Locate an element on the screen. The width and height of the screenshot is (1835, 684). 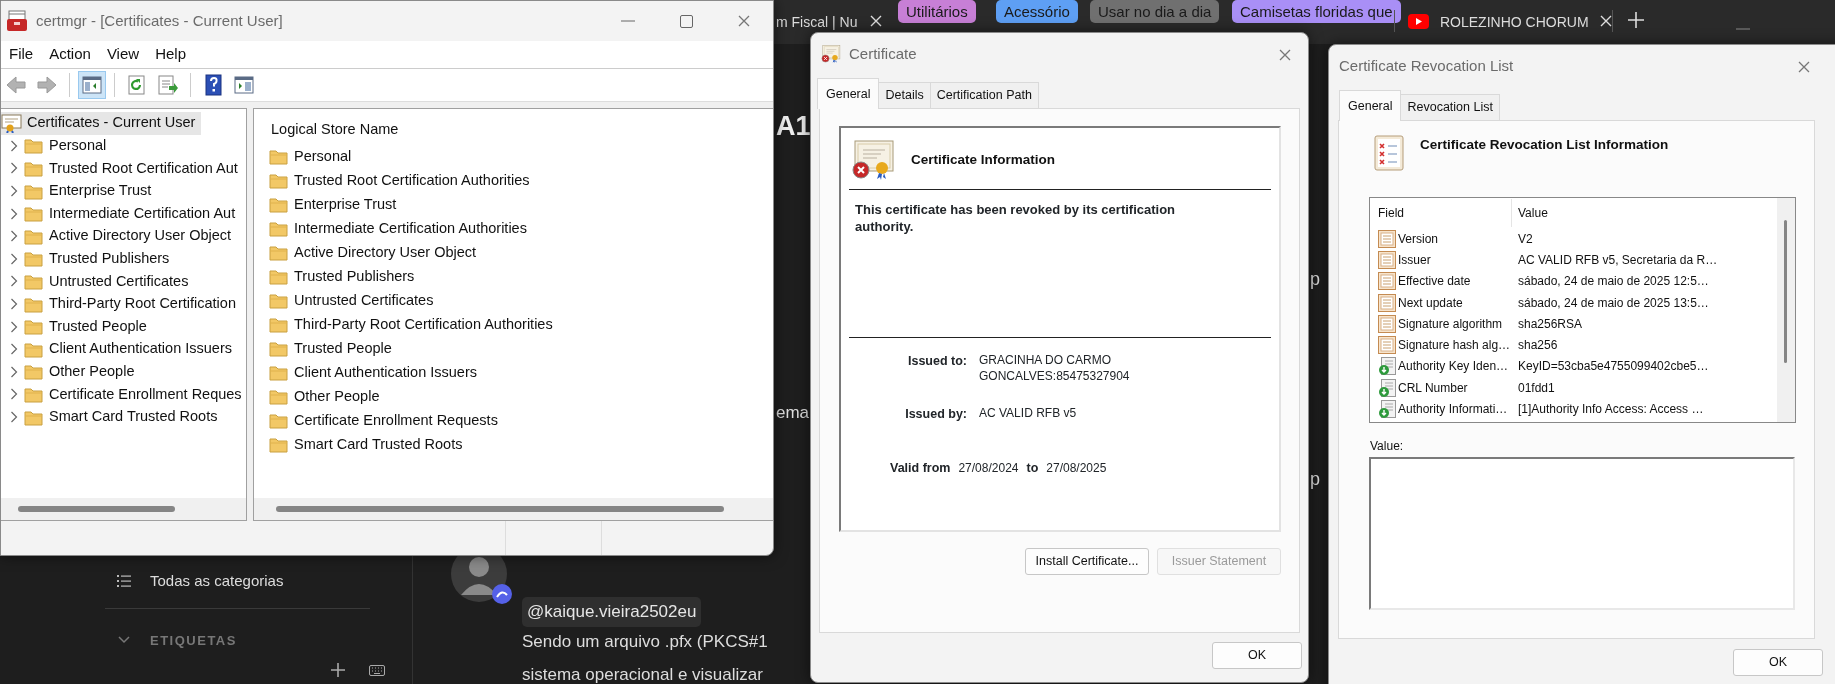
tree-item: Intermediate Certification Aut is located at coordinates (123, 213).